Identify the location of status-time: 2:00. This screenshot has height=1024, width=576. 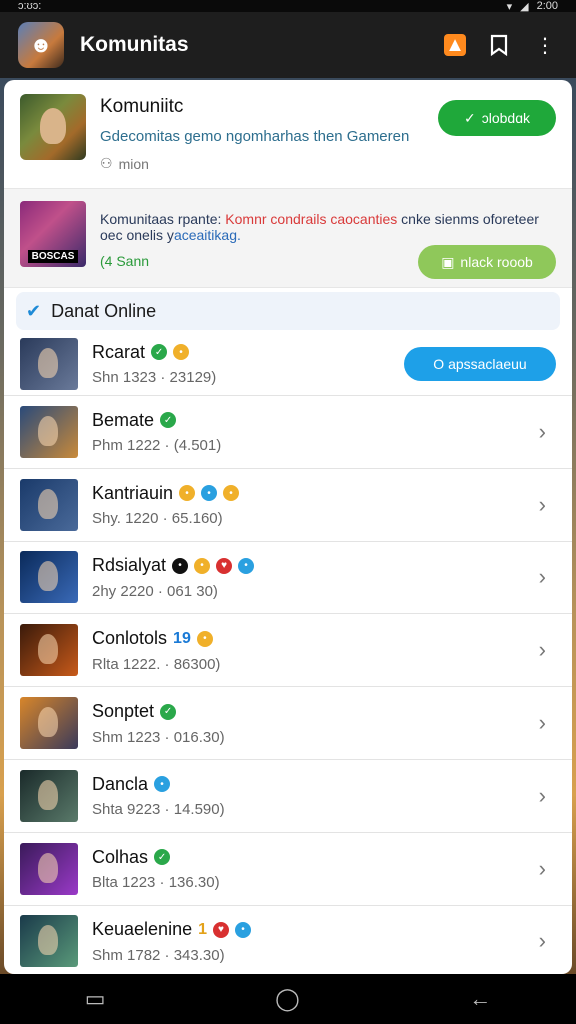
(547, 6).